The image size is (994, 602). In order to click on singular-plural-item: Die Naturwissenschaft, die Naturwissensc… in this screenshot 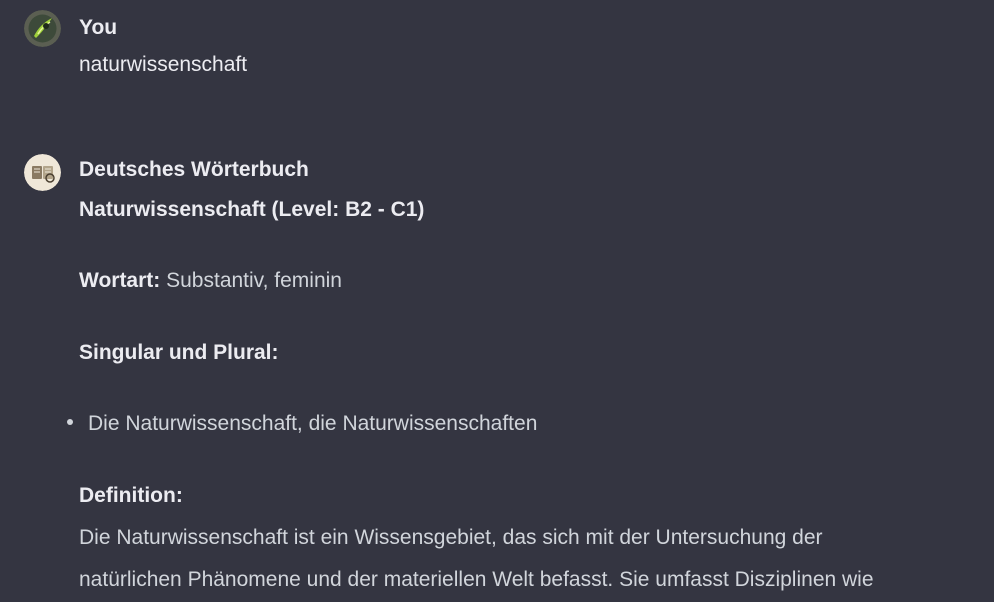, I will do `click(313, 423)`.